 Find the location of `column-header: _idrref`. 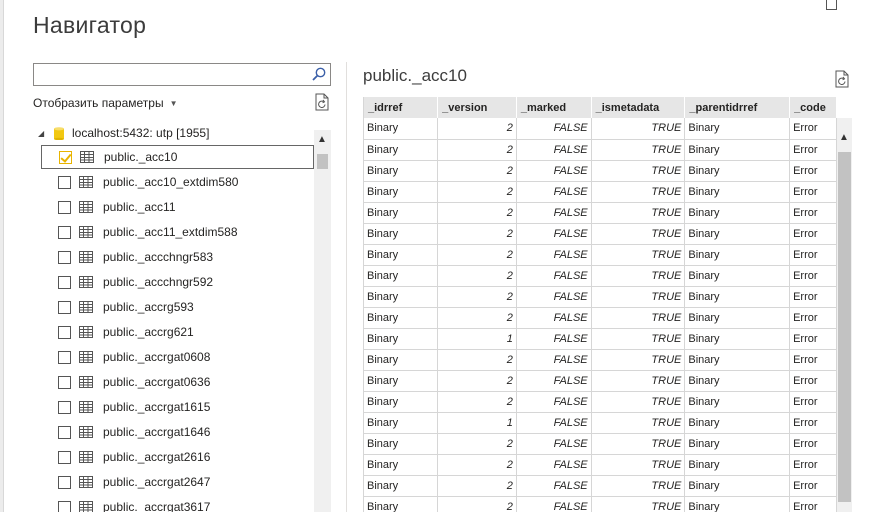

column-header: _idrref is located at coordinates (401, 107).